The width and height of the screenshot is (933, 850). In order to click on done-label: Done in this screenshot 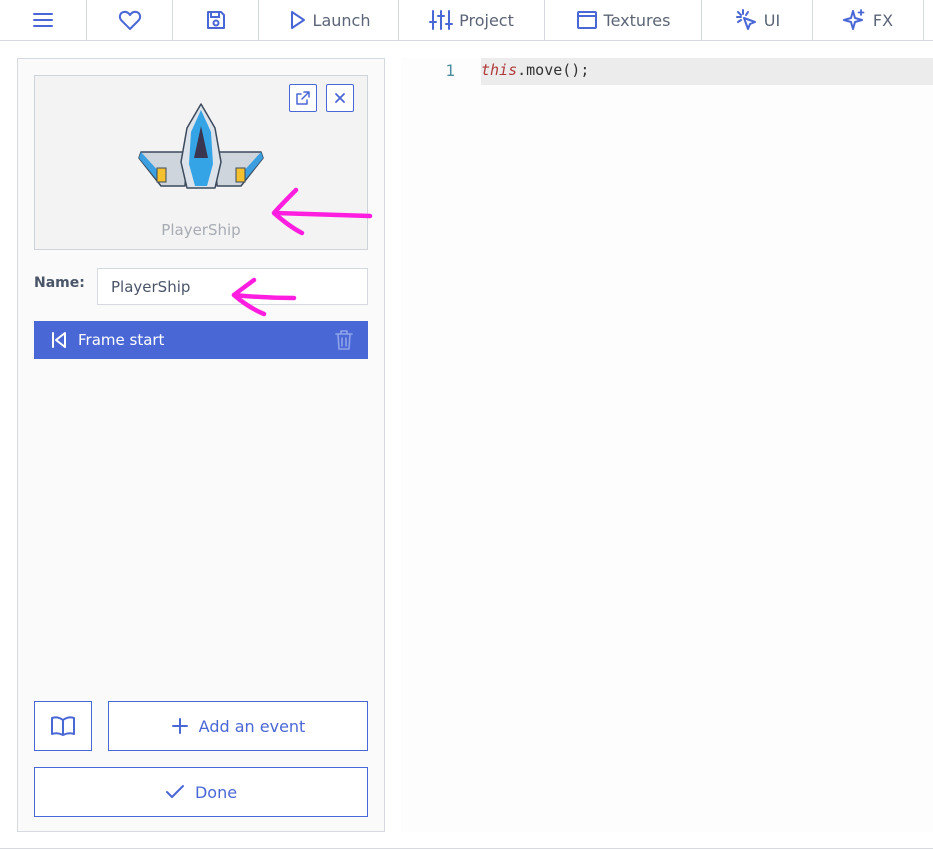, I will do `click(216, 792)`.